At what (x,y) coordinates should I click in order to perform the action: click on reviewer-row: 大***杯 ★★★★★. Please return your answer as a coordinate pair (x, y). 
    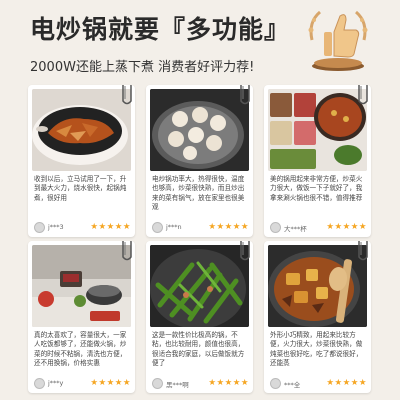
    Looking at the image, I should click on (318, 228).